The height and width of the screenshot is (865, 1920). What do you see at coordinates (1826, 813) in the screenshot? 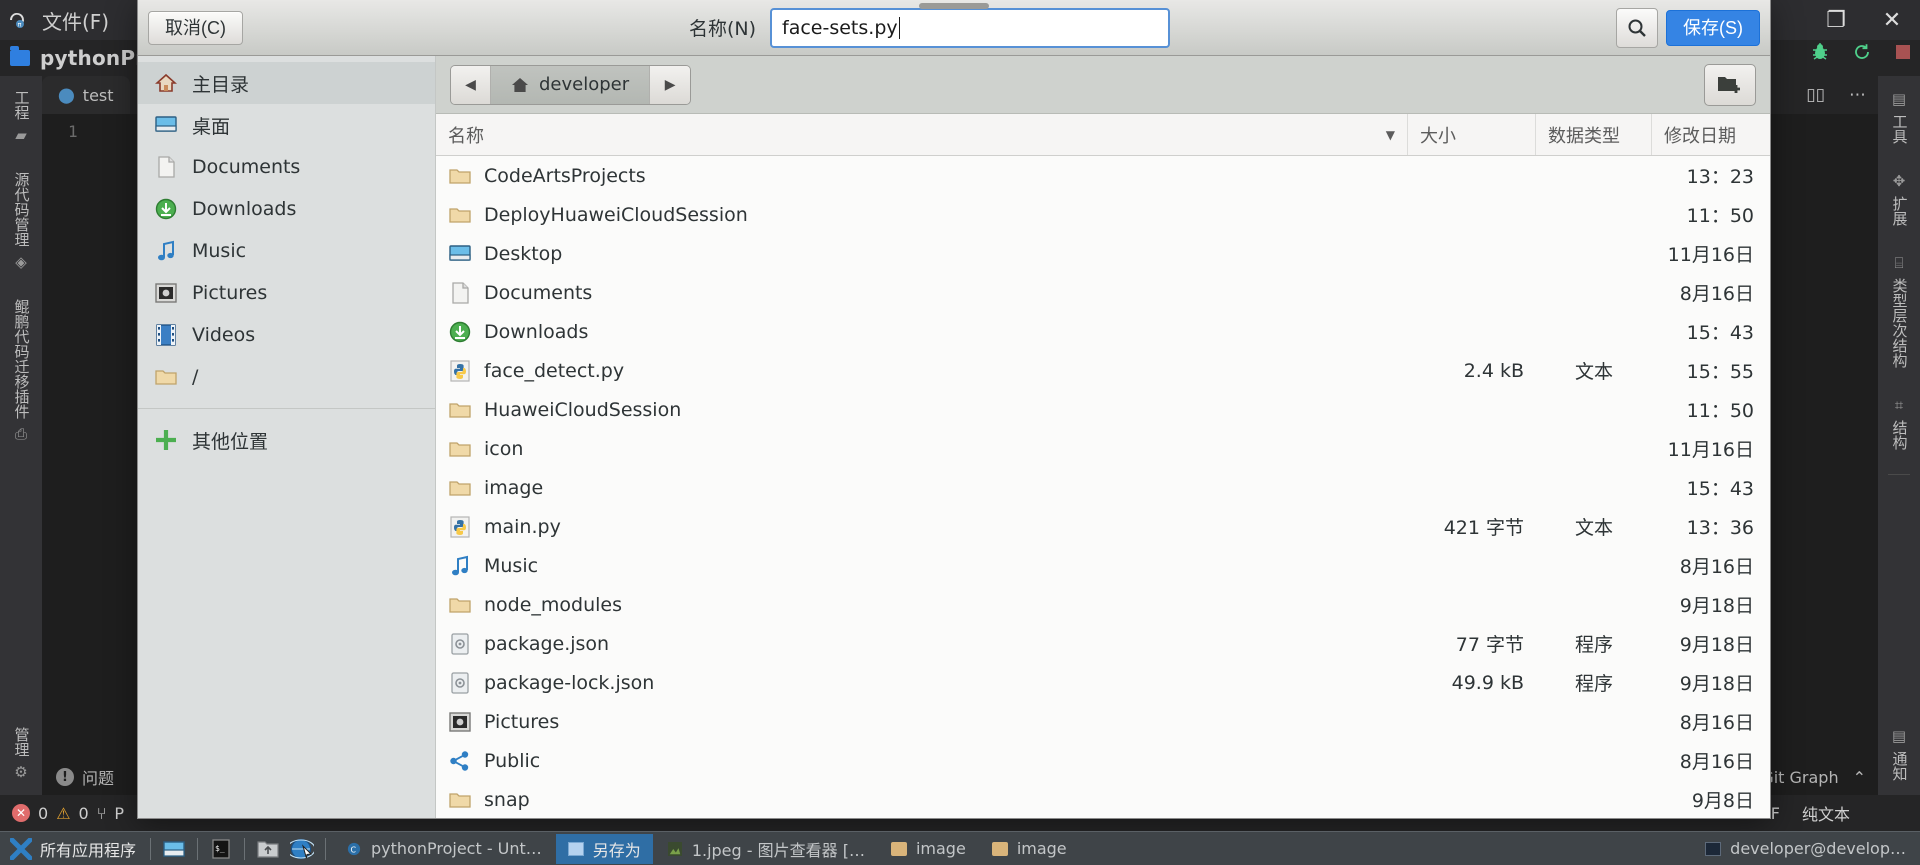
I see `status-language: 纯文本` at bounding box center [1826, 813].